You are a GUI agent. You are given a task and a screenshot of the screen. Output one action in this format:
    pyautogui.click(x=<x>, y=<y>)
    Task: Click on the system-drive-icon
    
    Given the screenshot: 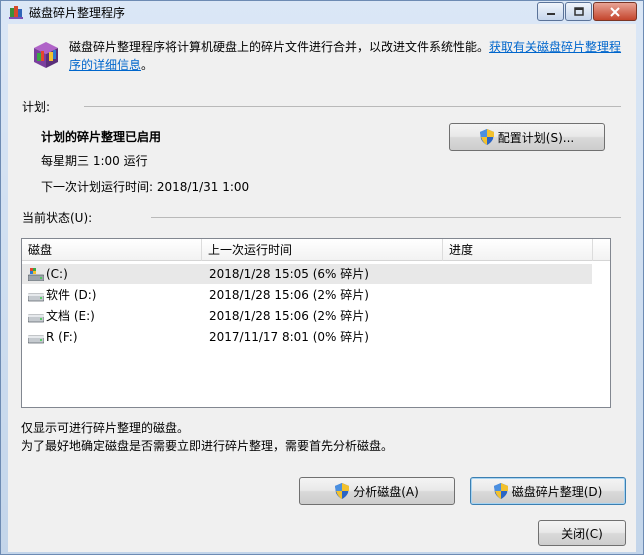 What is the action you would take?
    pyautogui.click(x=36, y=274)
    